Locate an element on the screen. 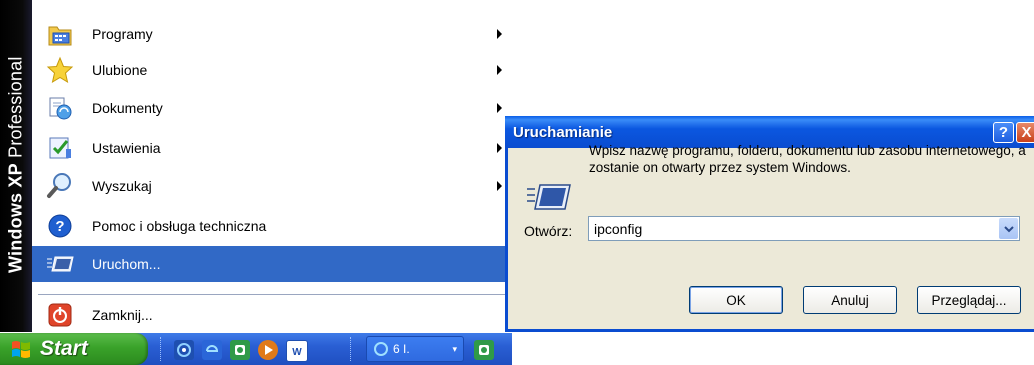  menu-item-label: Ulubione is located at coordinates (120, 70).